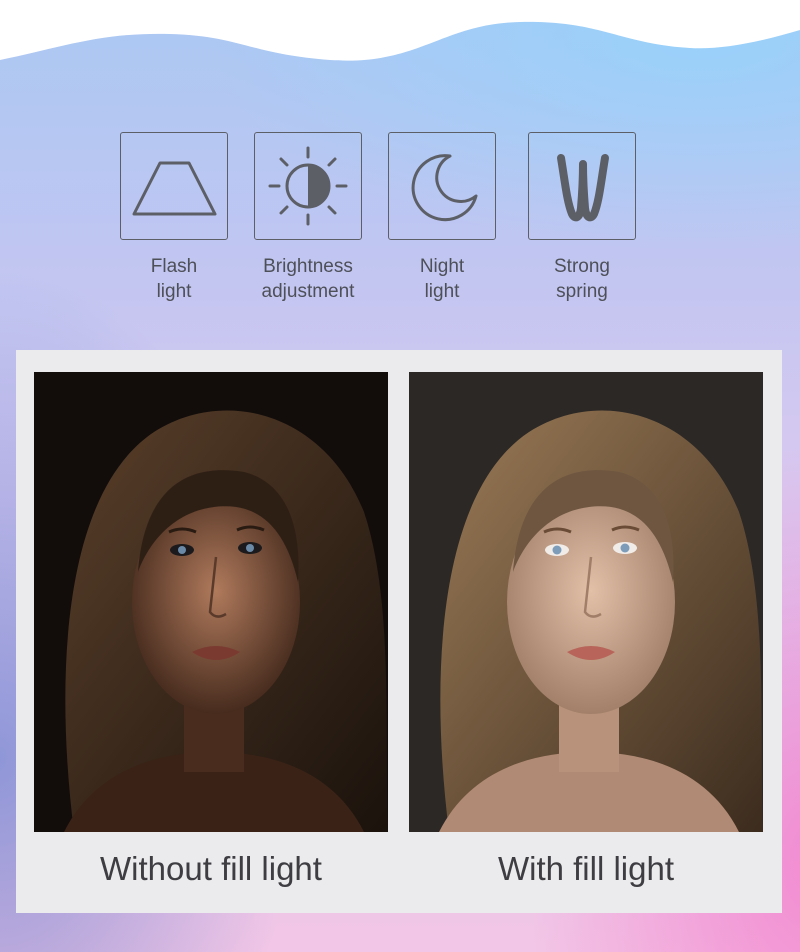 The height and width of the screenshot is (952, 800). What do you see at coordinates (582, 186) in the screenshot?
I see `spring-icon` at bounding box center [582, 186].